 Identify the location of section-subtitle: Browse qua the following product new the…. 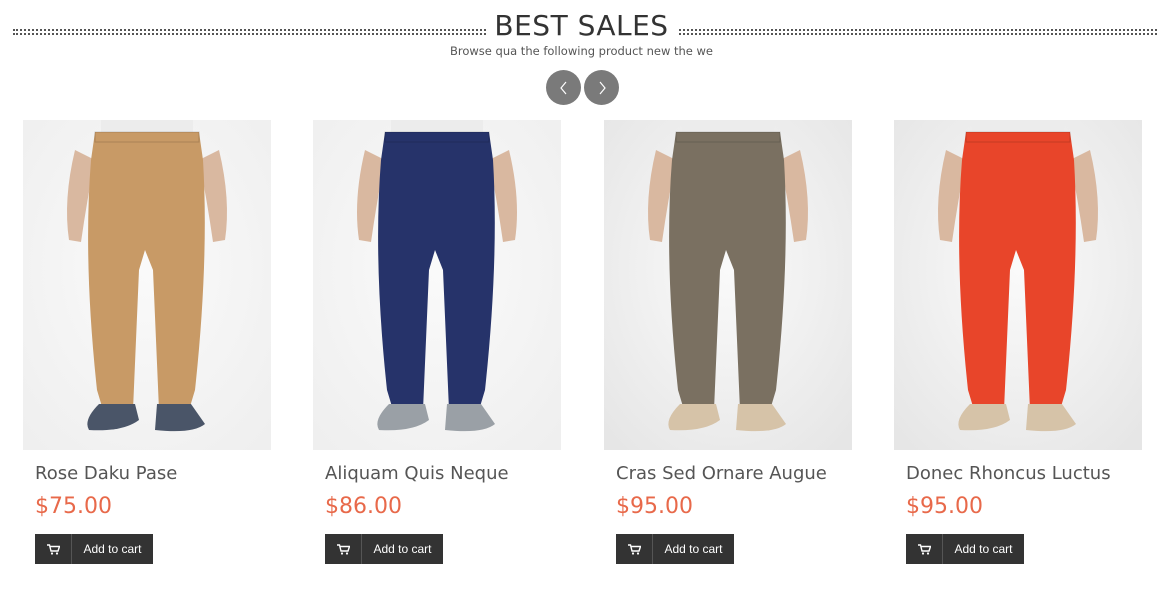
(581, 51).